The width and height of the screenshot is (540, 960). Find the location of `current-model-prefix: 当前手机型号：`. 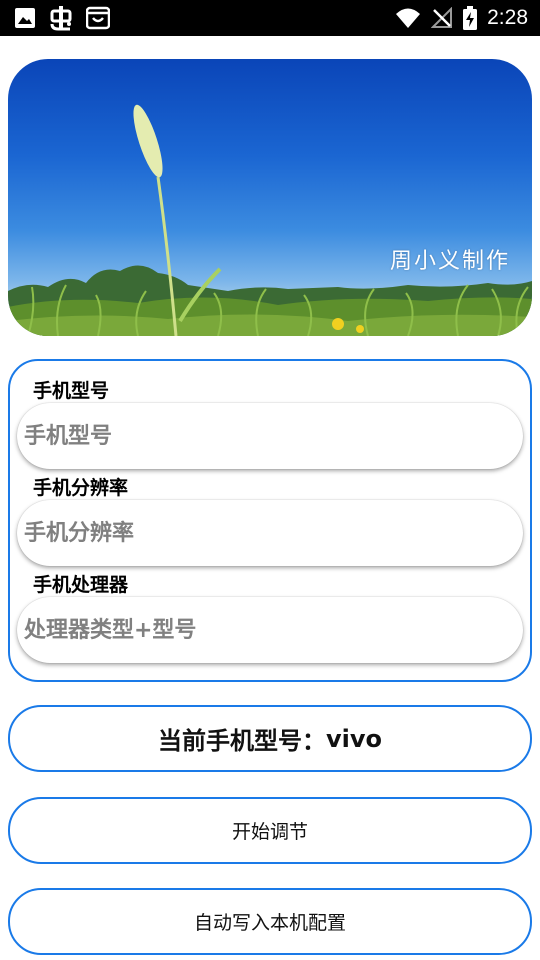

current-model-prefix: 当前手机型号： is located at coordinates (241, 741).